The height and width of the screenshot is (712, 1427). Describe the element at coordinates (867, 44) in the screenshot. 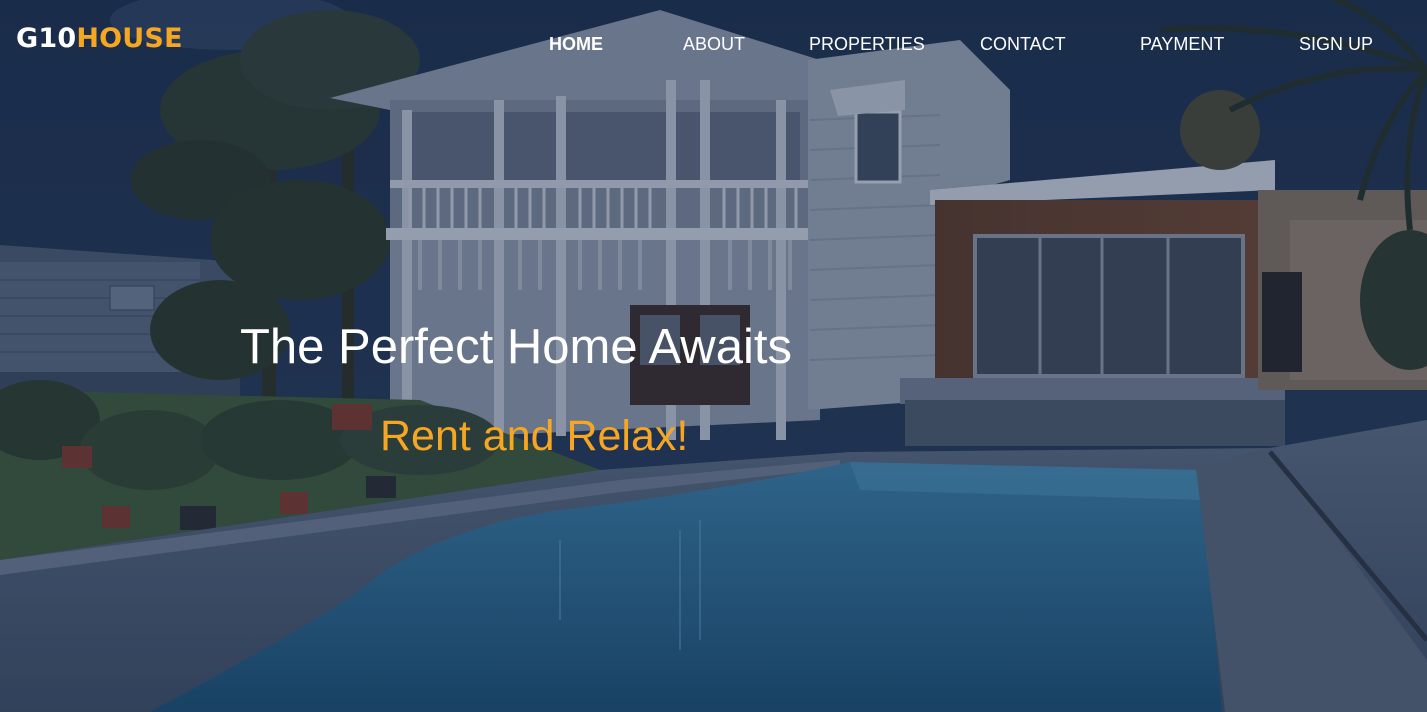

I see `nav-link-properties: PROPERTIES` at that location.